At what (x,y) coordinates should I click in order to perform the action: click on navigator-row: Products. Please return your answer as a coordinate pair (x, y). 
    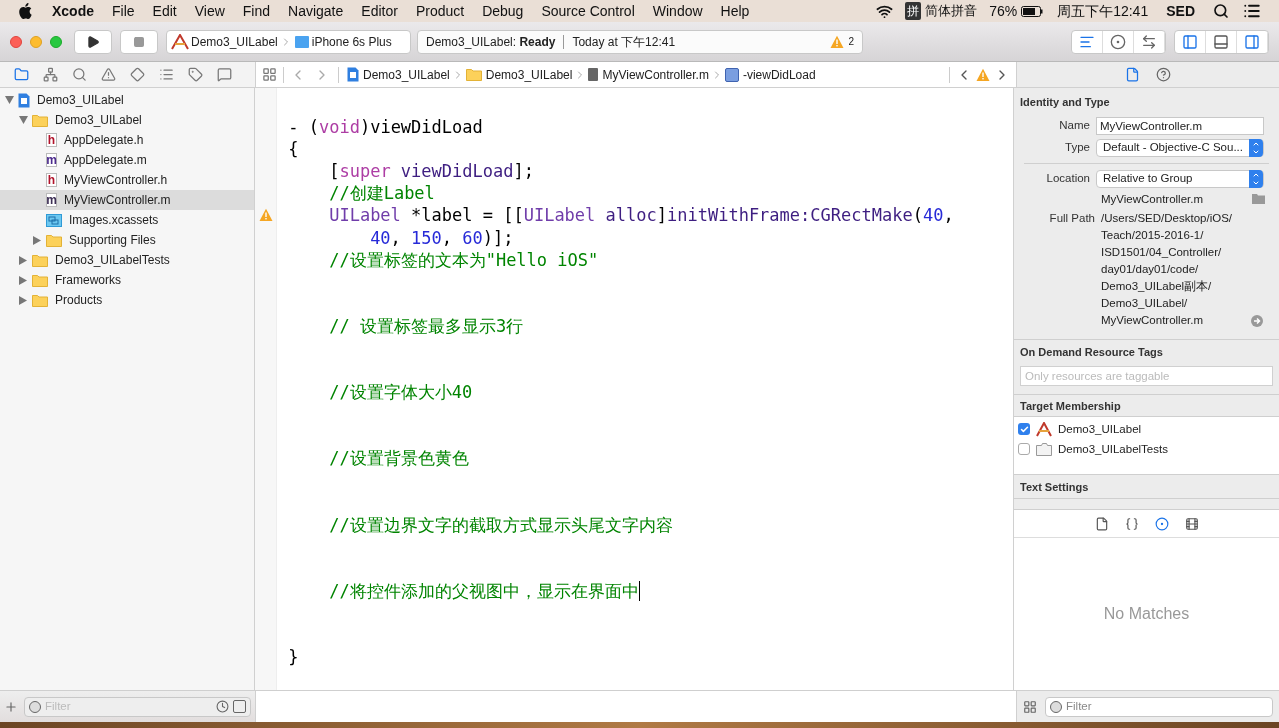
    Looking at the image, I should click on (127, 300).